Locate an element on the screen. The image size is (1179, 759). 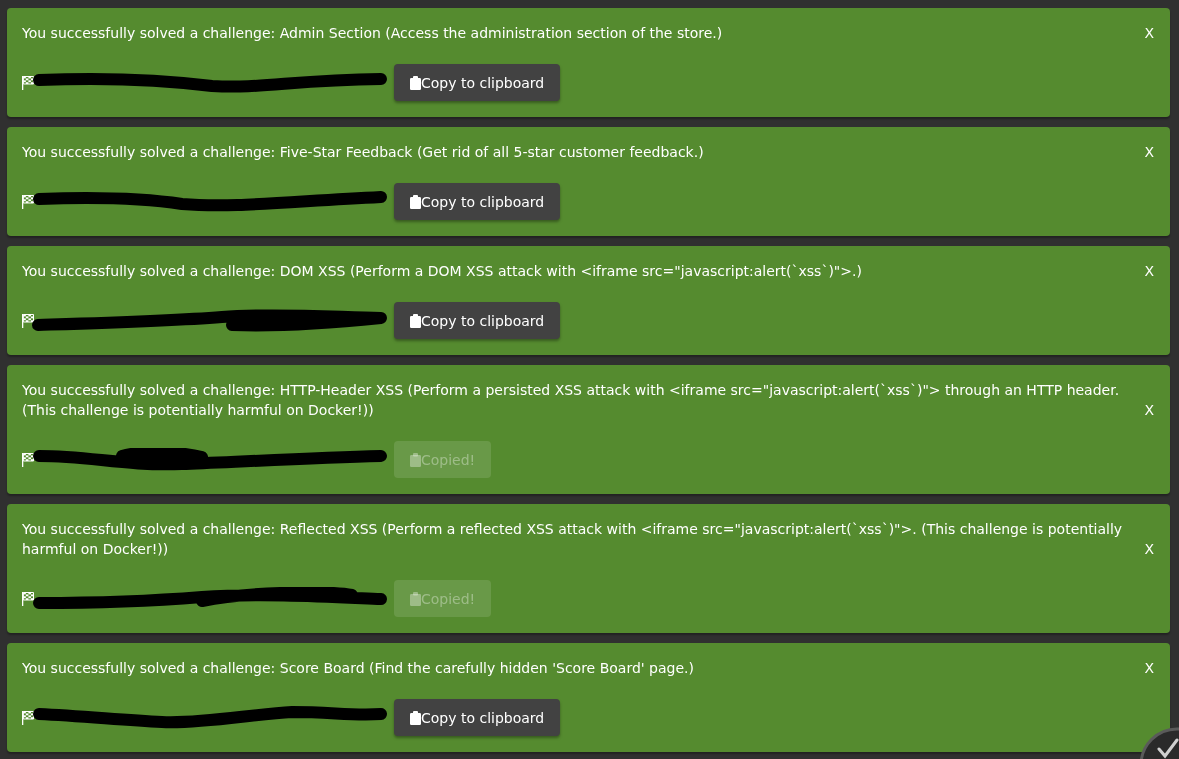
notification-message: You successfully solved a challenge: HTTP-Header XSS (Perform a persisted XSS attack with <iframe src="javascript:alert(`xss`)"> through an HTTP header. (This challenge is potentially harmful on Docker!)) is located at coordinates (571, 400).